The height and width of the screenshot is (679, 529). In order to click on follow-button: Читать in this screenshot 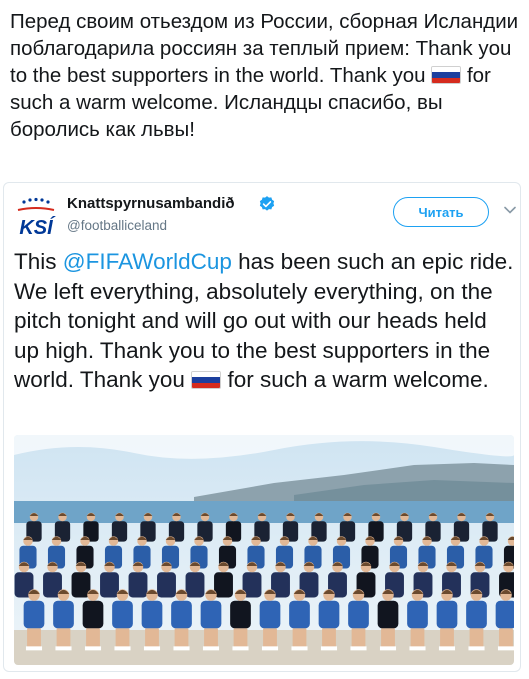, I will do `click(441, 212)`.